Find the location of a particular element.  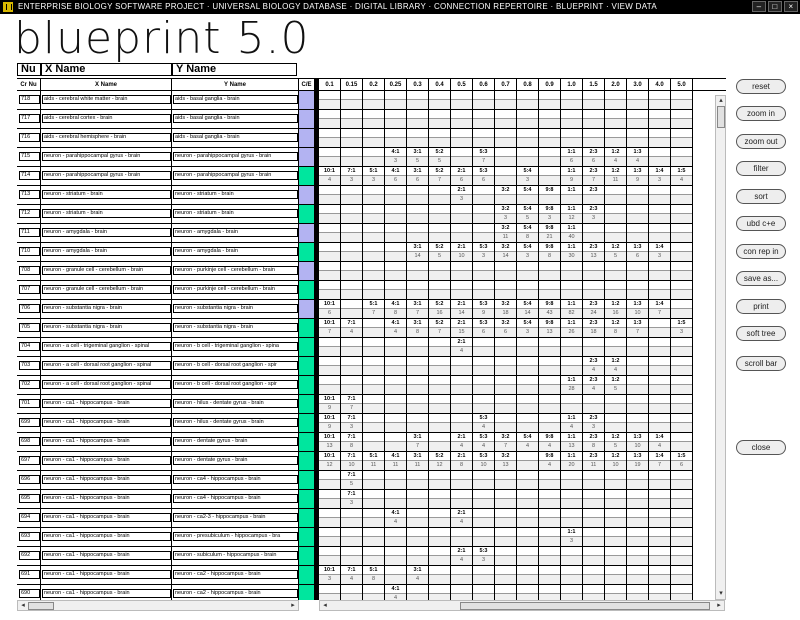

value-cell: 2:3 11 is located at coordinates (594, 461).